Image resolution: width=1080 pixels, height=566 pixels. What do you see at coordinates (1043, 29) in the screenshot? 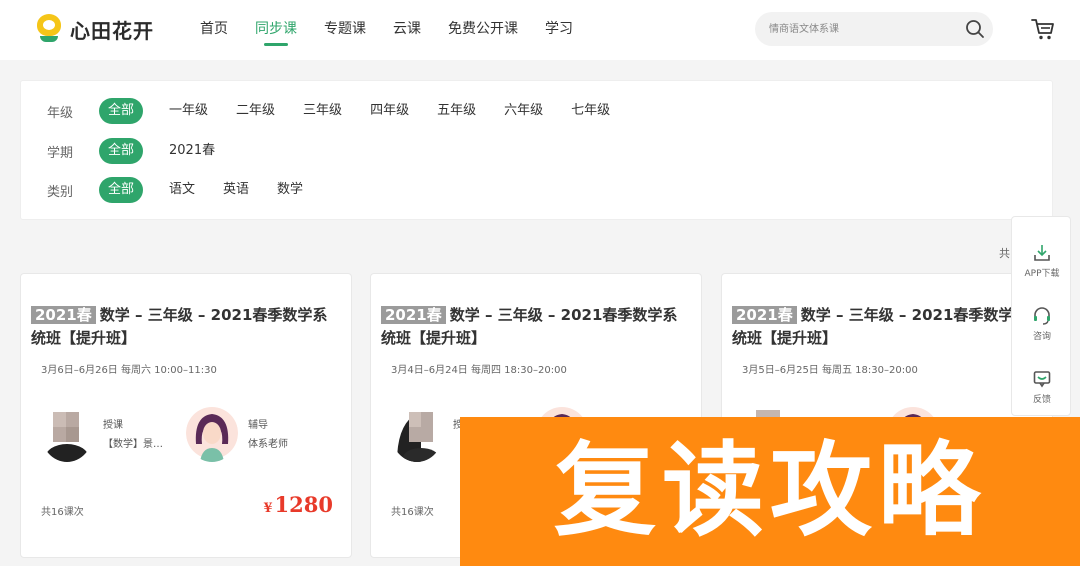
I see `cart-icon` at bounding box center [1043, 29].